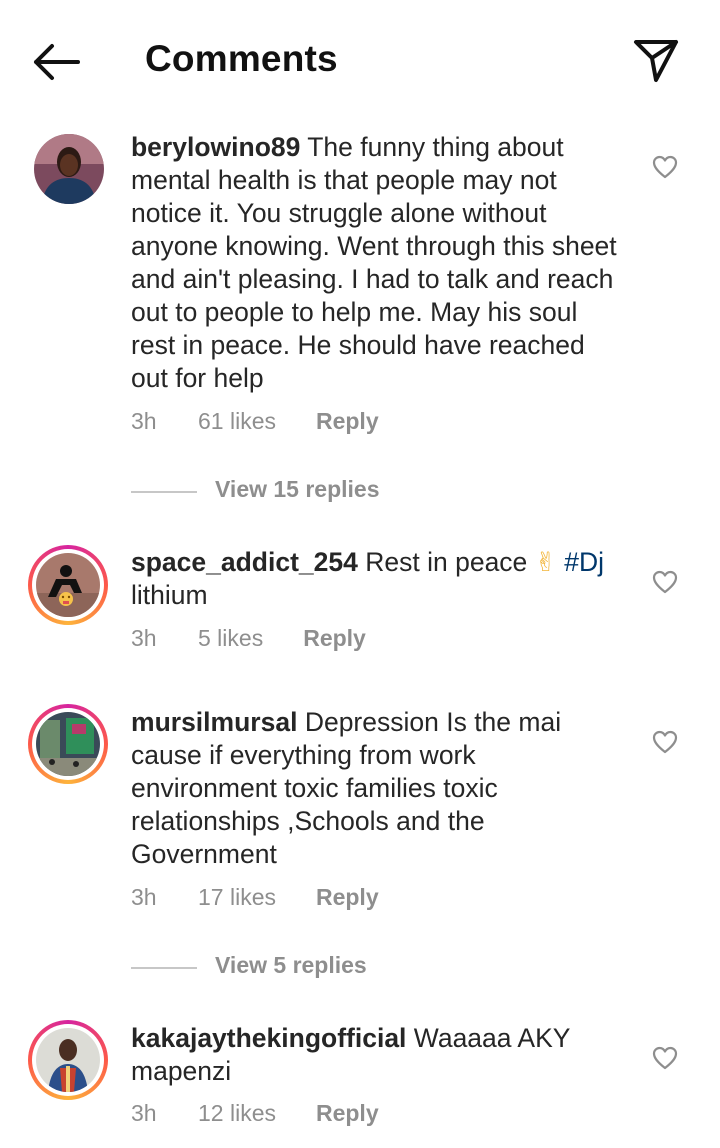 The image size is (720, 1148). What do you see at coordinates (291, 965) in the screenshot?
I see `view-replies-label: View 5 replies` at bounding box center [291, 965].